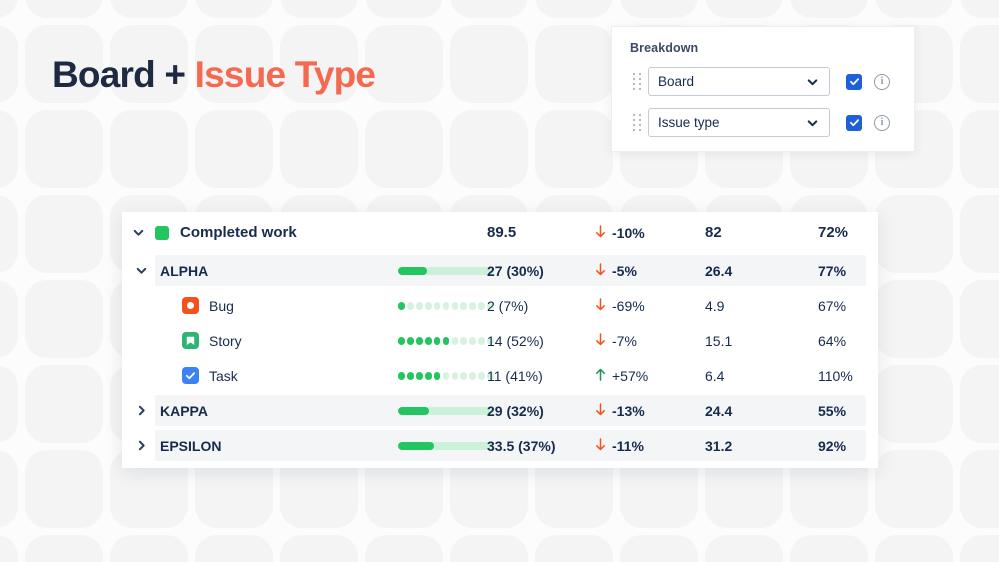 Image resolution: width=999 pixels, height=562 pixels. I want to click on bug-icon, so click(190, 305).